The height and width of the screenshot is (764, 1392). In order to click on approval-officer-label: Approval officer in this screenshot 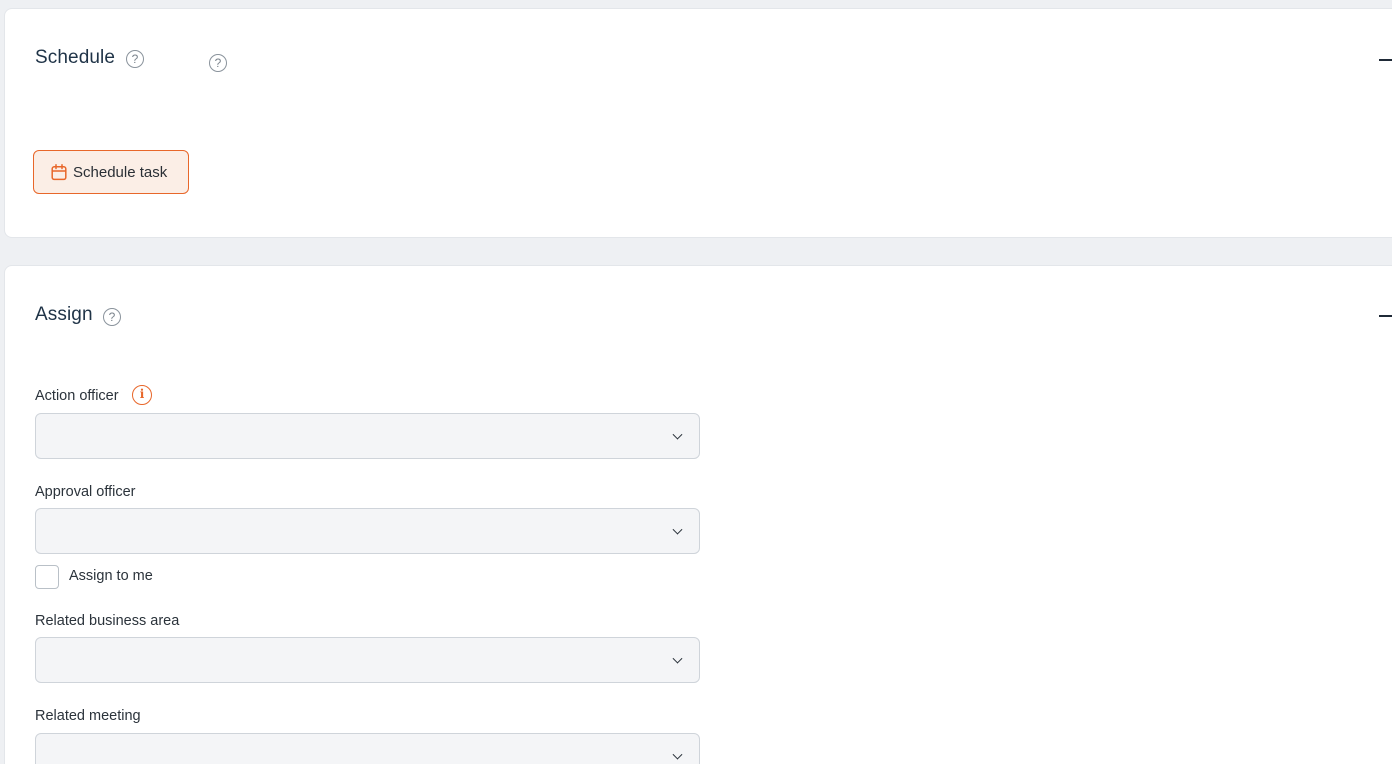, I will do `click(85, 492)`.